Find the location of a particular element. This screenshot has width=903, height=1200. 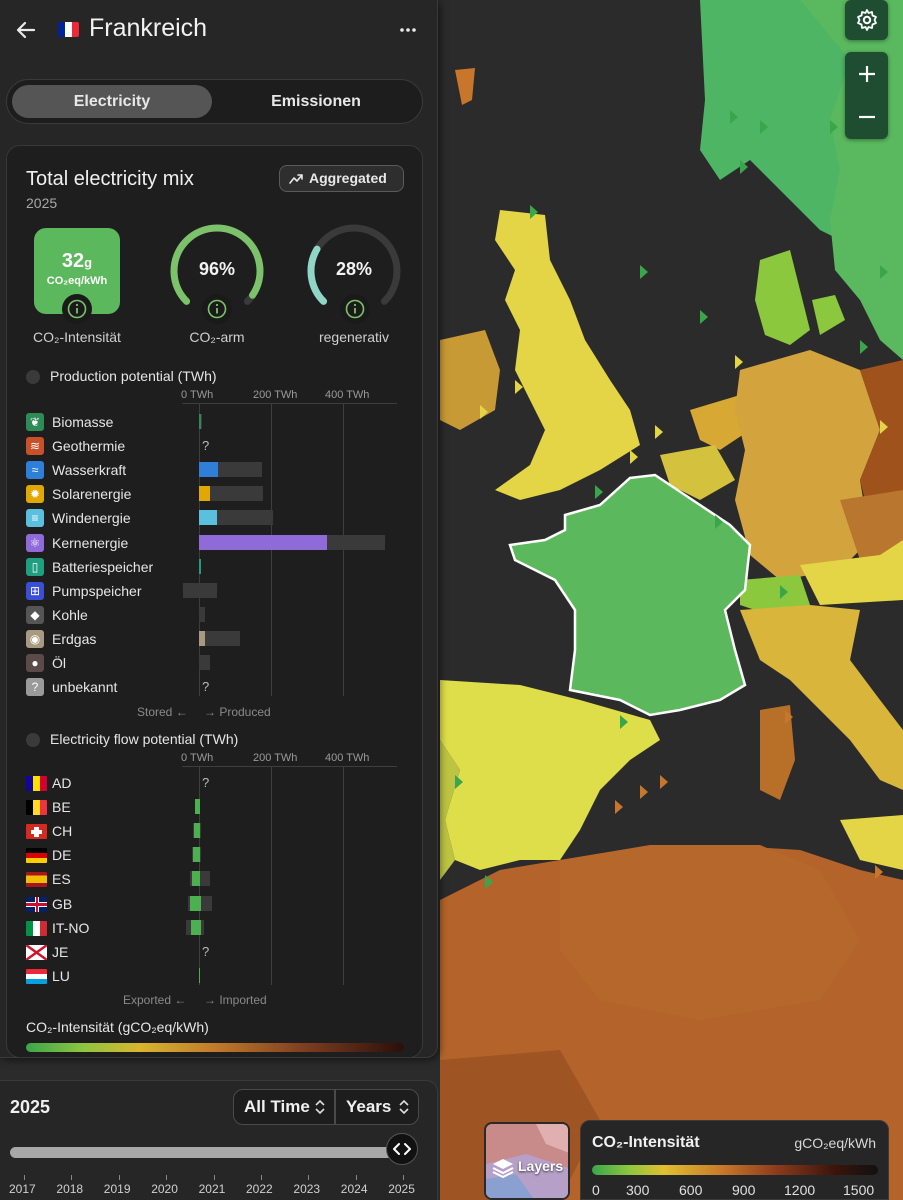

trend-icon is located at coordinates (296, 179).